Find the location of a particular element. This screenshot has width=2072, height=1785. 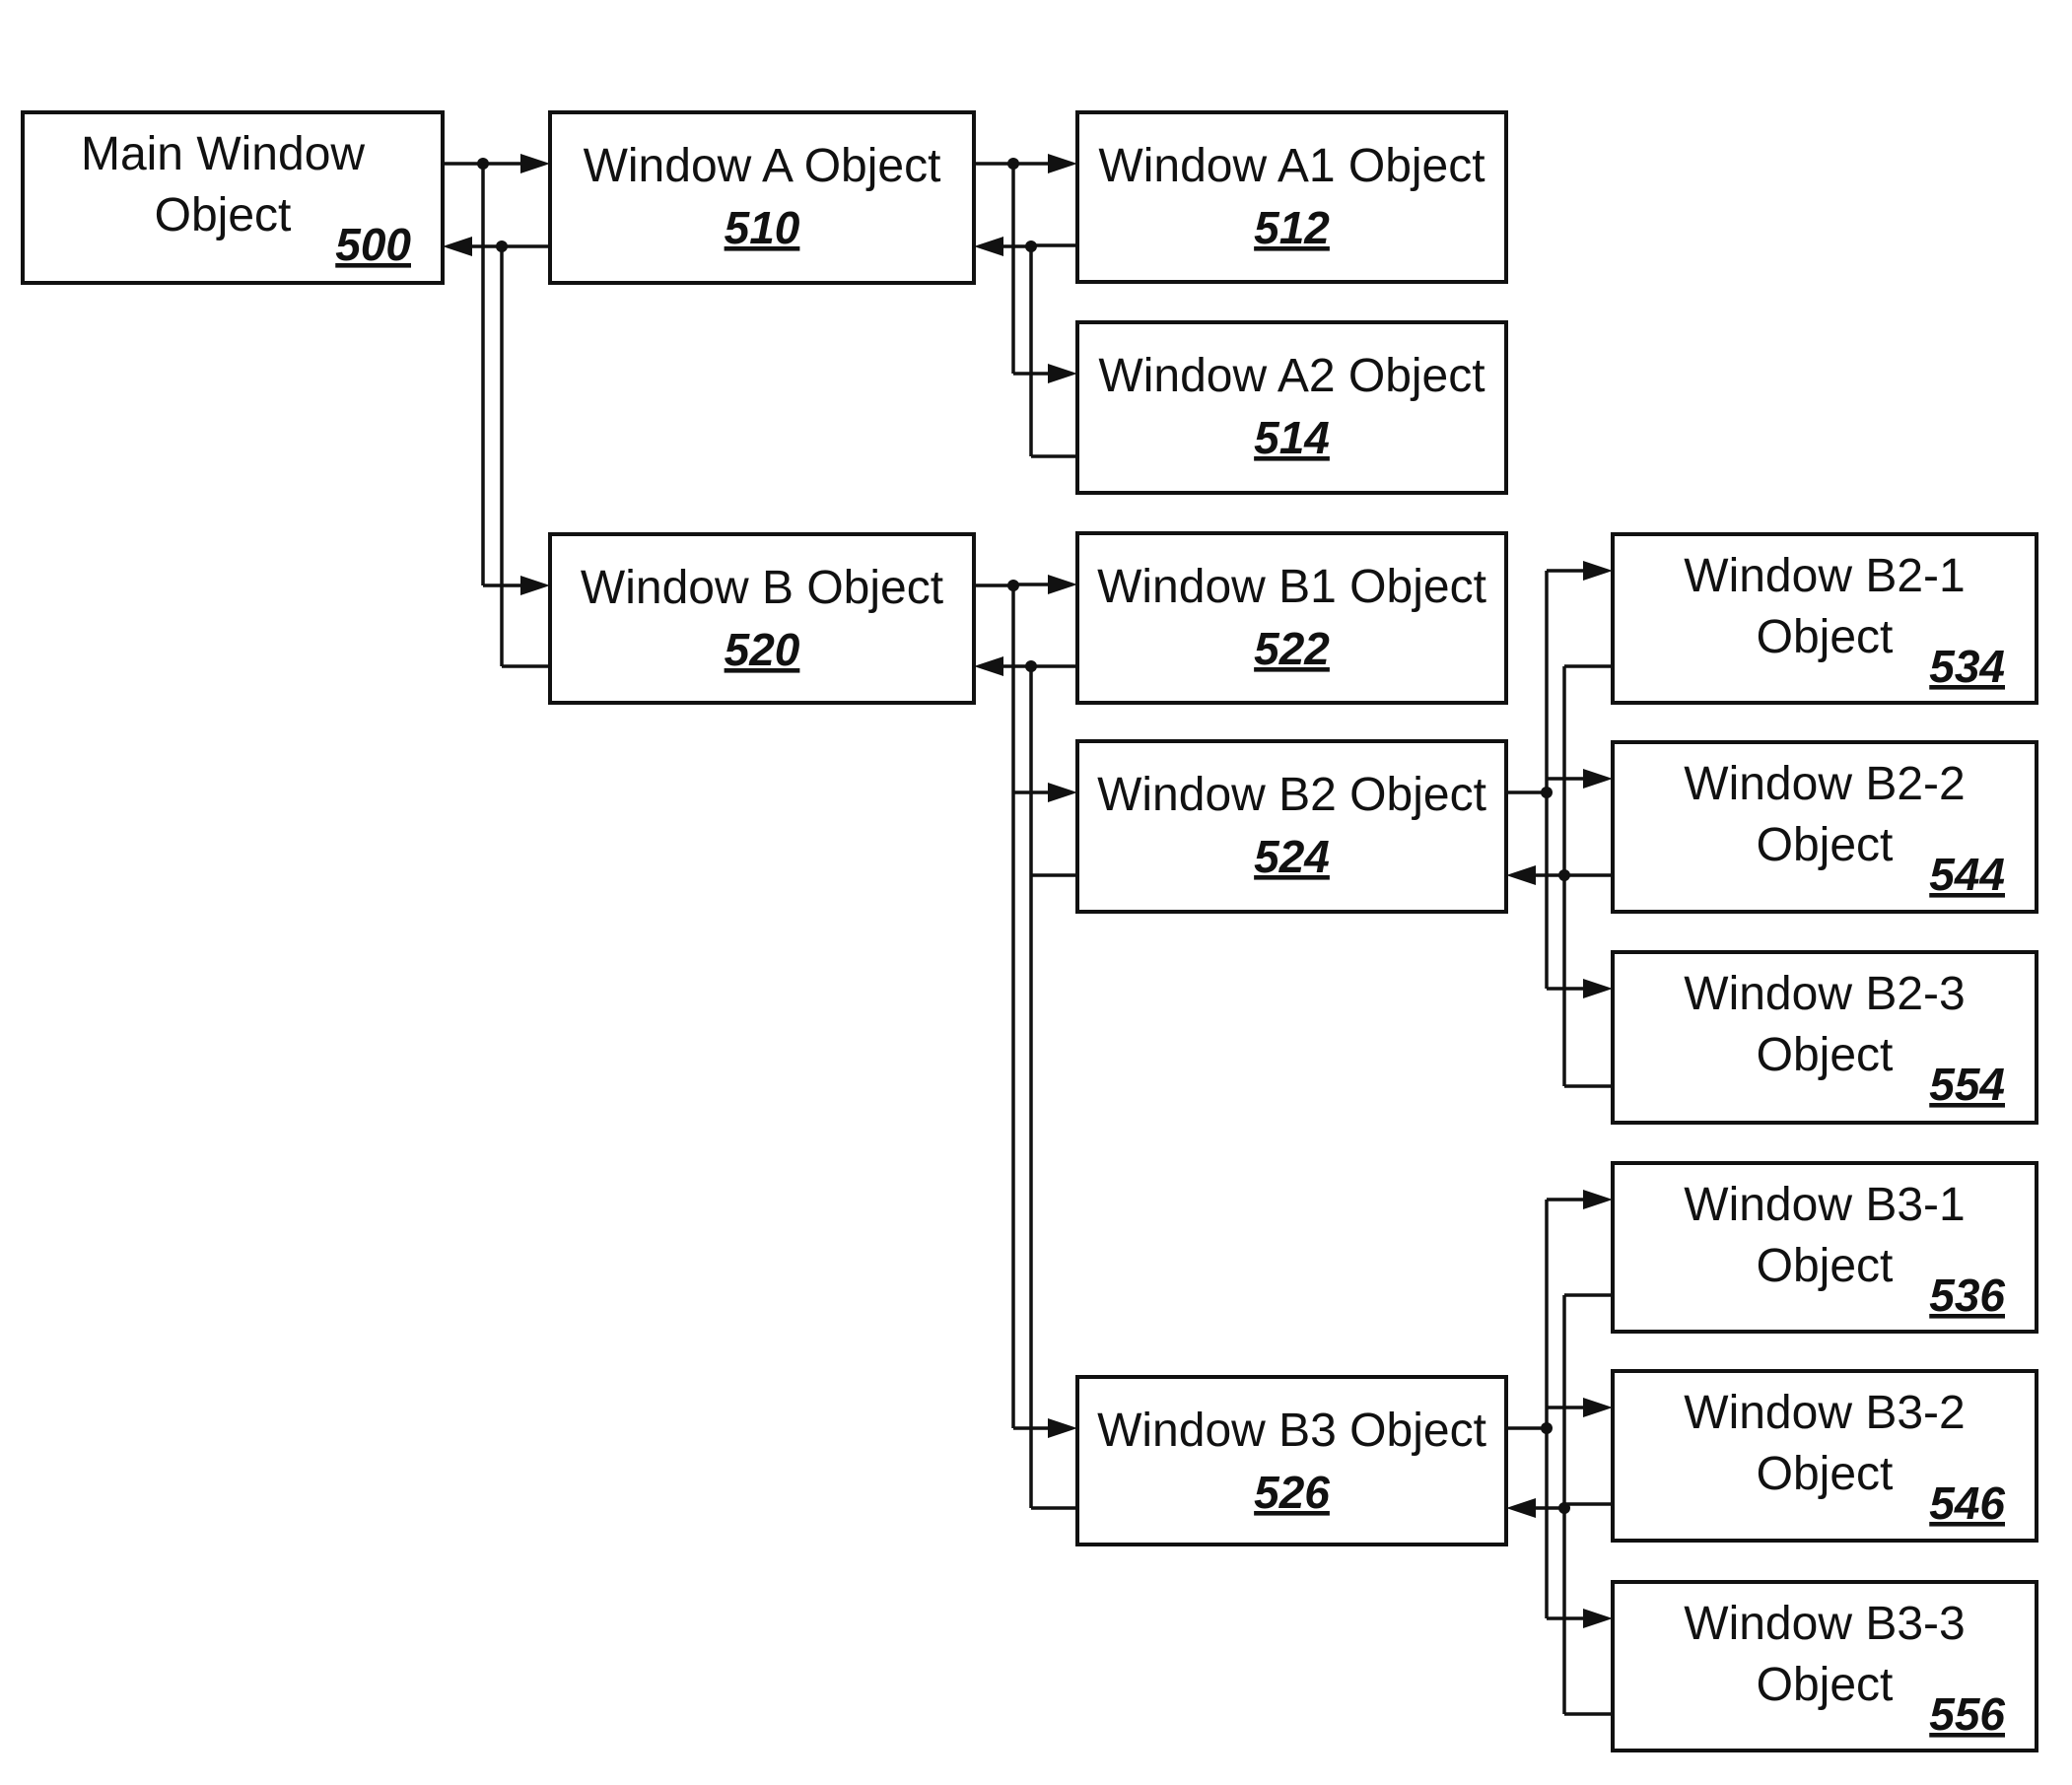

connector-main is located at coordinates (497, 411).